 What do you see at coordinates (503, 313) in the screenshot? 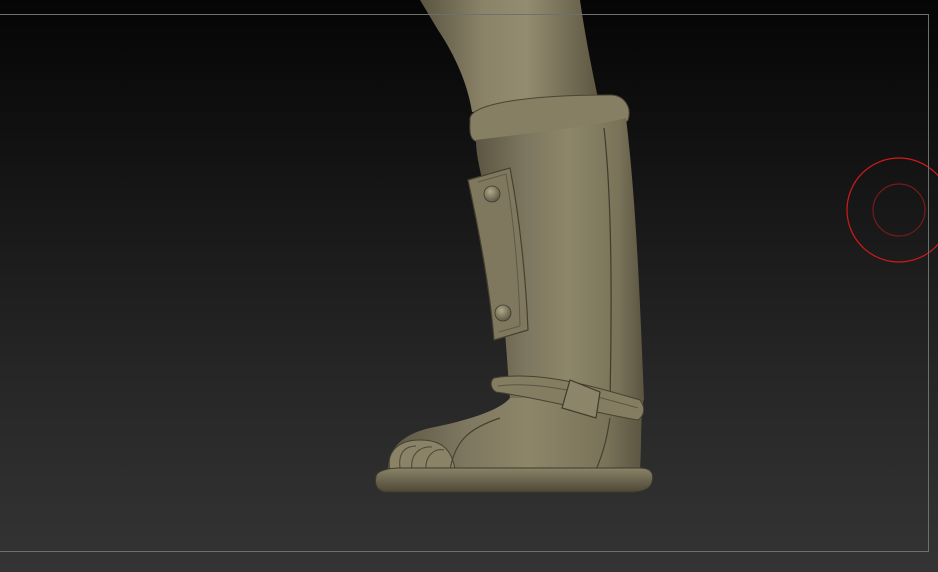
I see `rivet-bottom` at bounding box center [503, 313].